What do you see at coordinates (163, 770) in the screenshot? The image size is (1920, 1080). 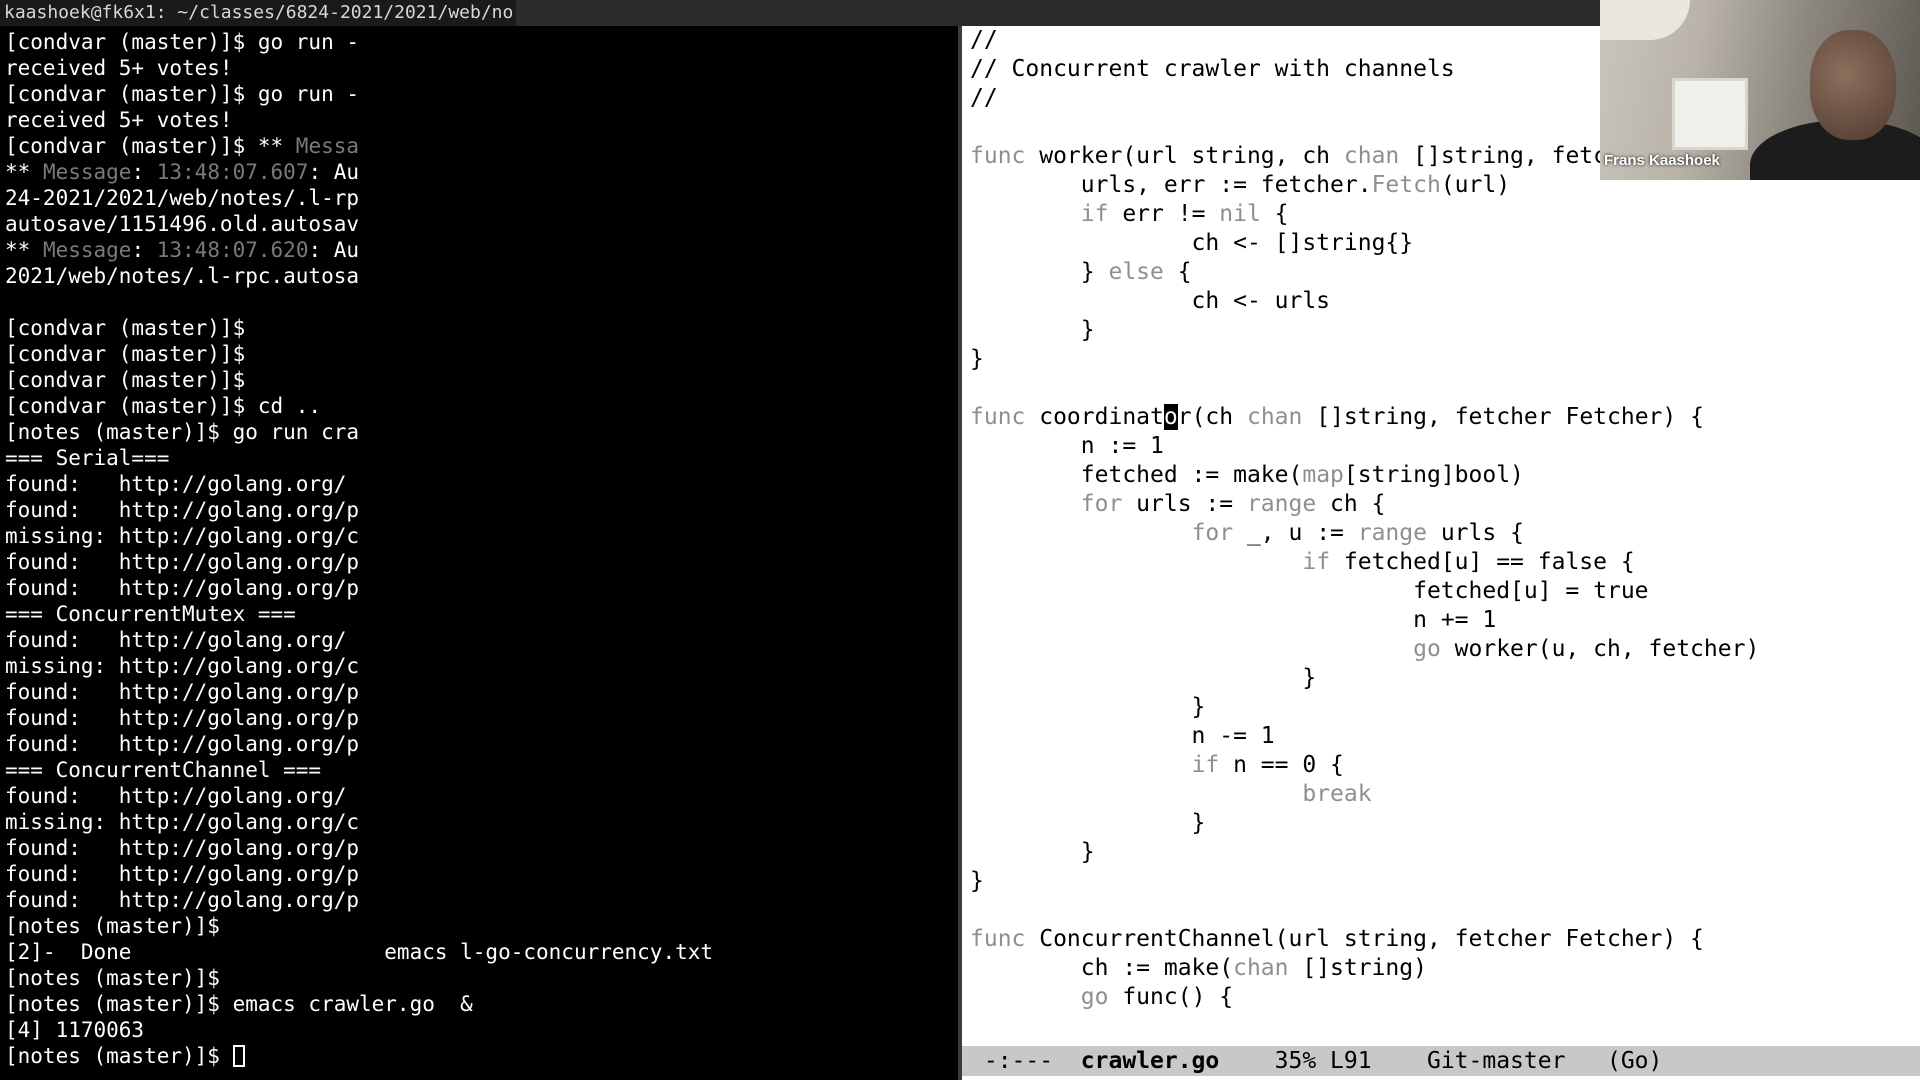 I see `text-segment: === ConcurrentChannel ===` at bounding box center [163, 770].